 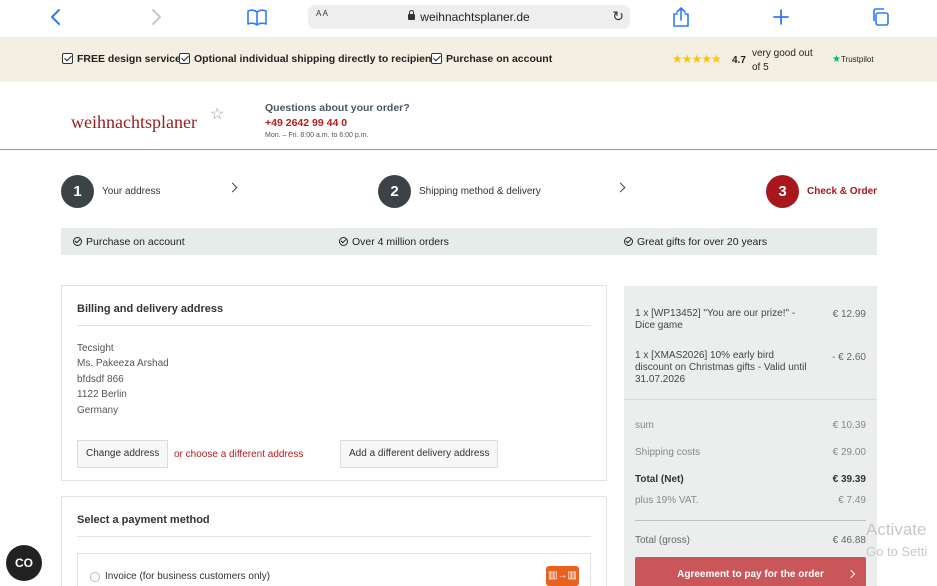 What do you see at coordinates (697, 59) in the screenshot?
I see `rating-stars-icon: ★★★★★` at bounding box center [697, 59].